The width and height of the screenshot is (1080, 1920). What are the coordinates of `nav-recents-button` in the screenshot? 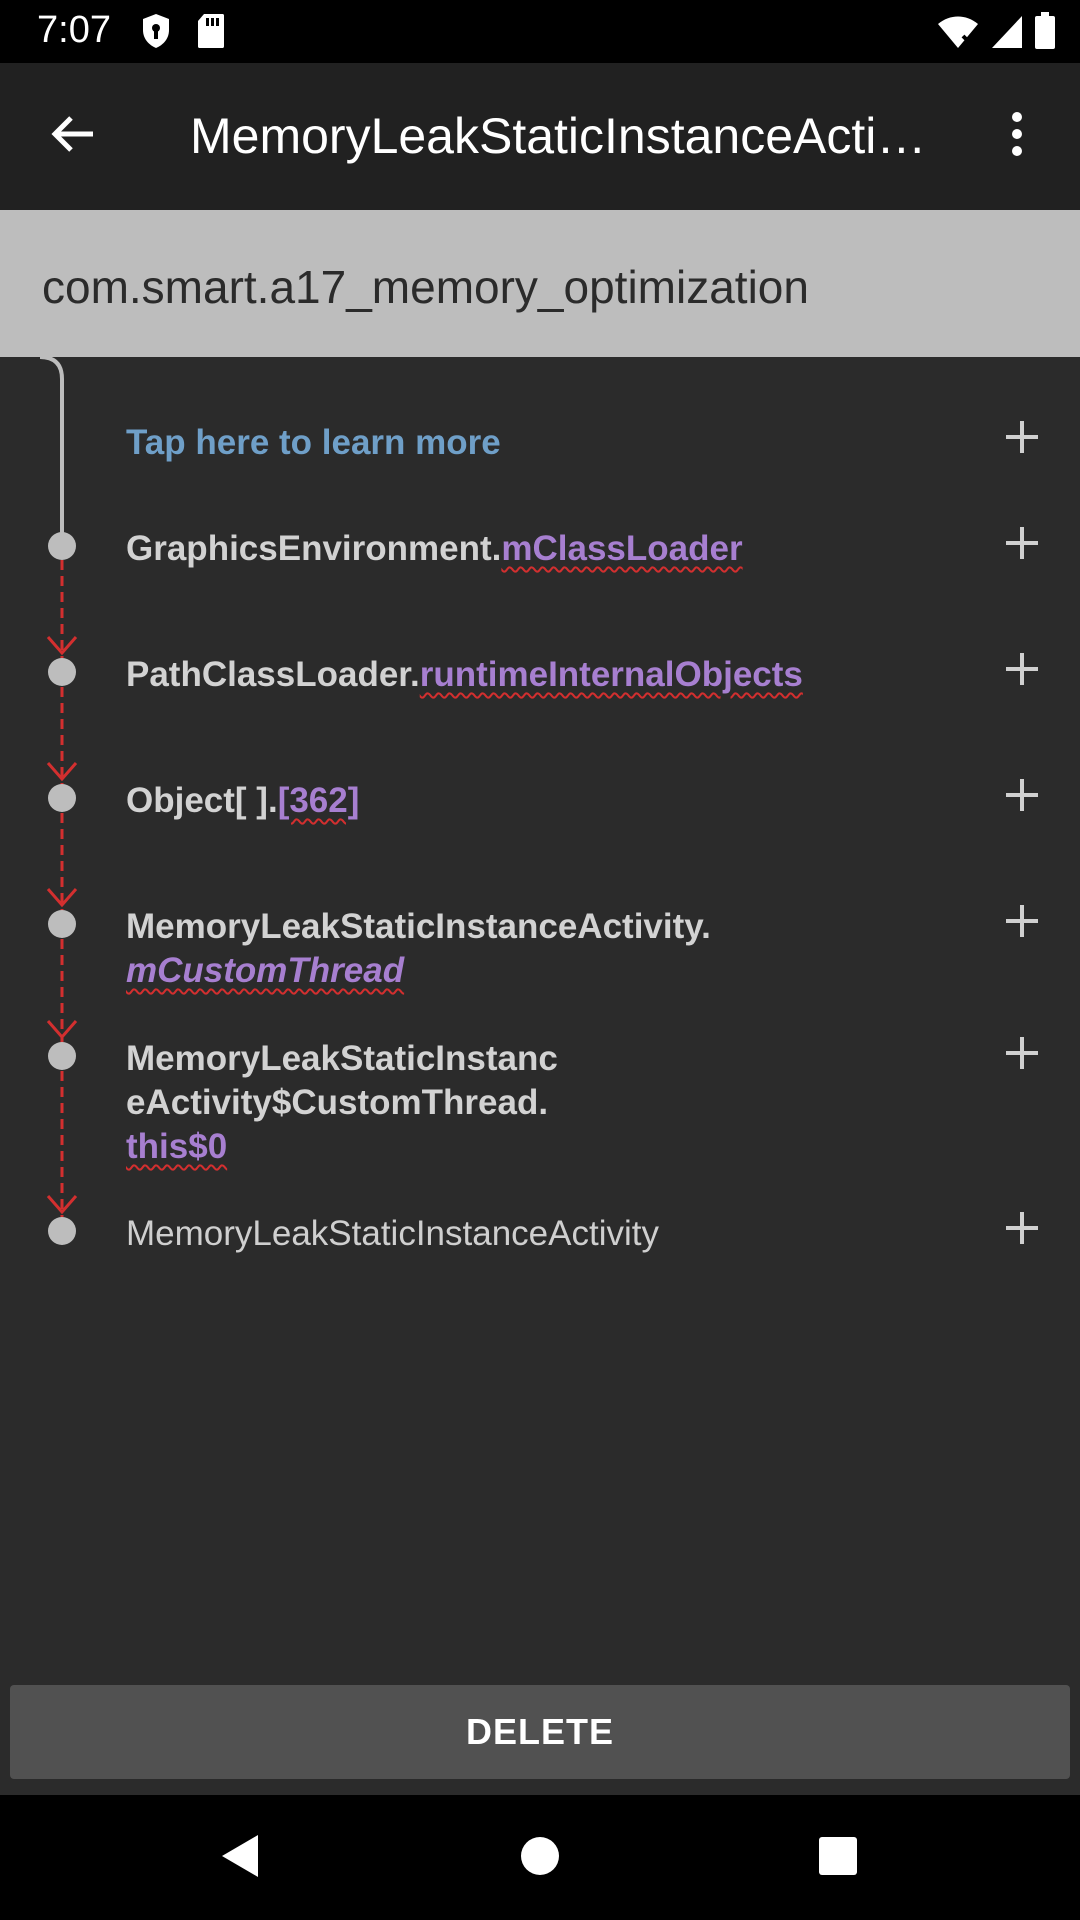 It's located at (838, 1858).